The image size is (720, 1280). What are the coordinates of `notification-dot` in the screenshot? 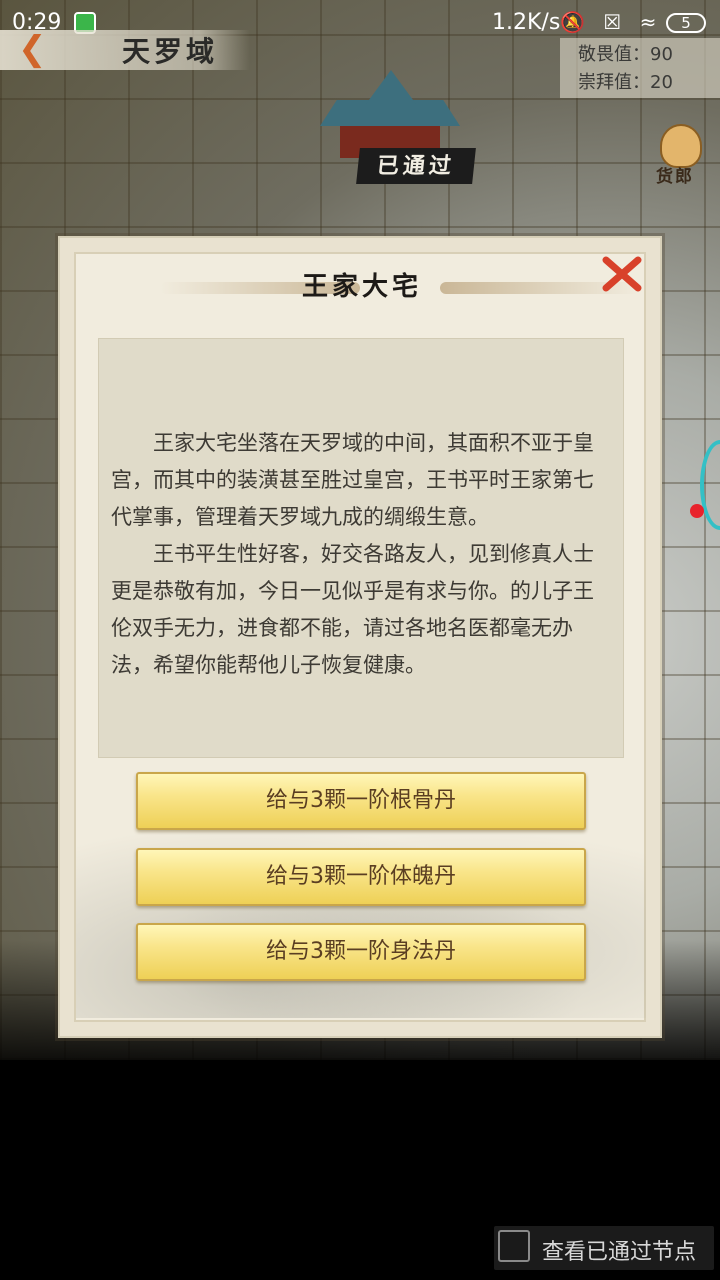 It's located at (697, 511).